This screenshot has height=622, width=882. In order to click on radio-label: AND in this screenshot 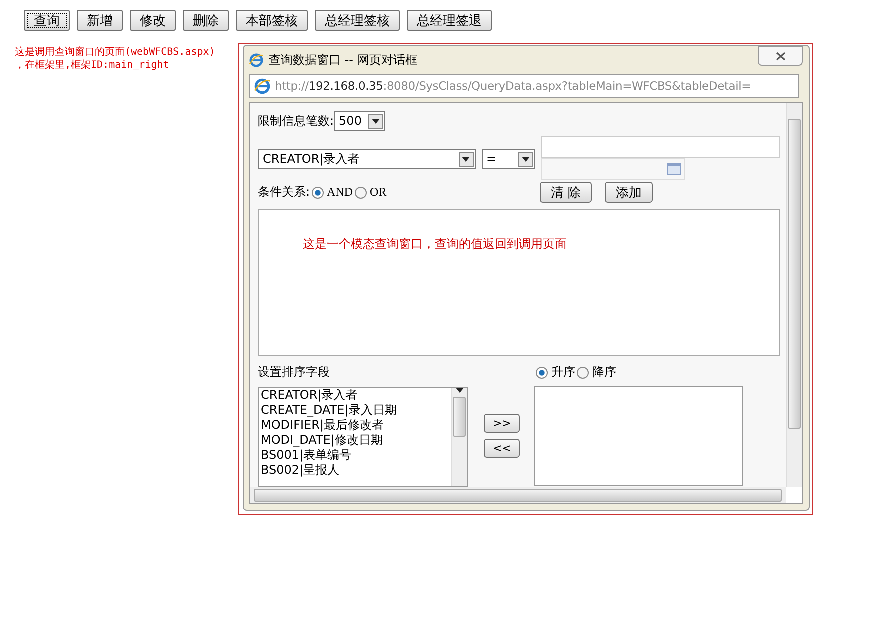, I will do `click(340, 192)`.